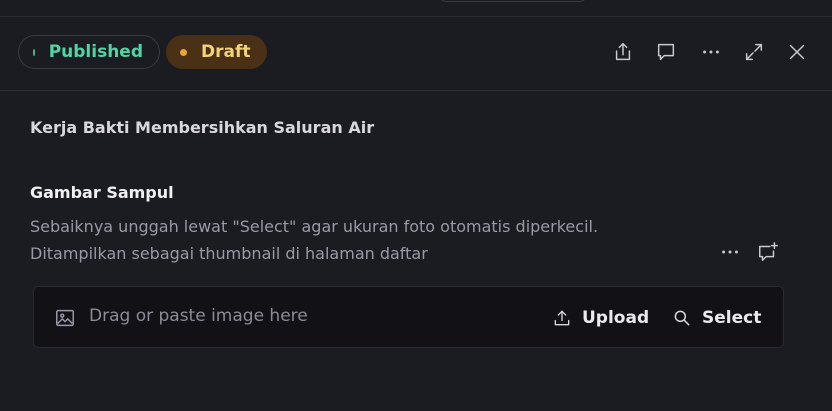 This screenshot has width=832, height=411. I want to click on status-draft-label: Draft, so click(226, 52).